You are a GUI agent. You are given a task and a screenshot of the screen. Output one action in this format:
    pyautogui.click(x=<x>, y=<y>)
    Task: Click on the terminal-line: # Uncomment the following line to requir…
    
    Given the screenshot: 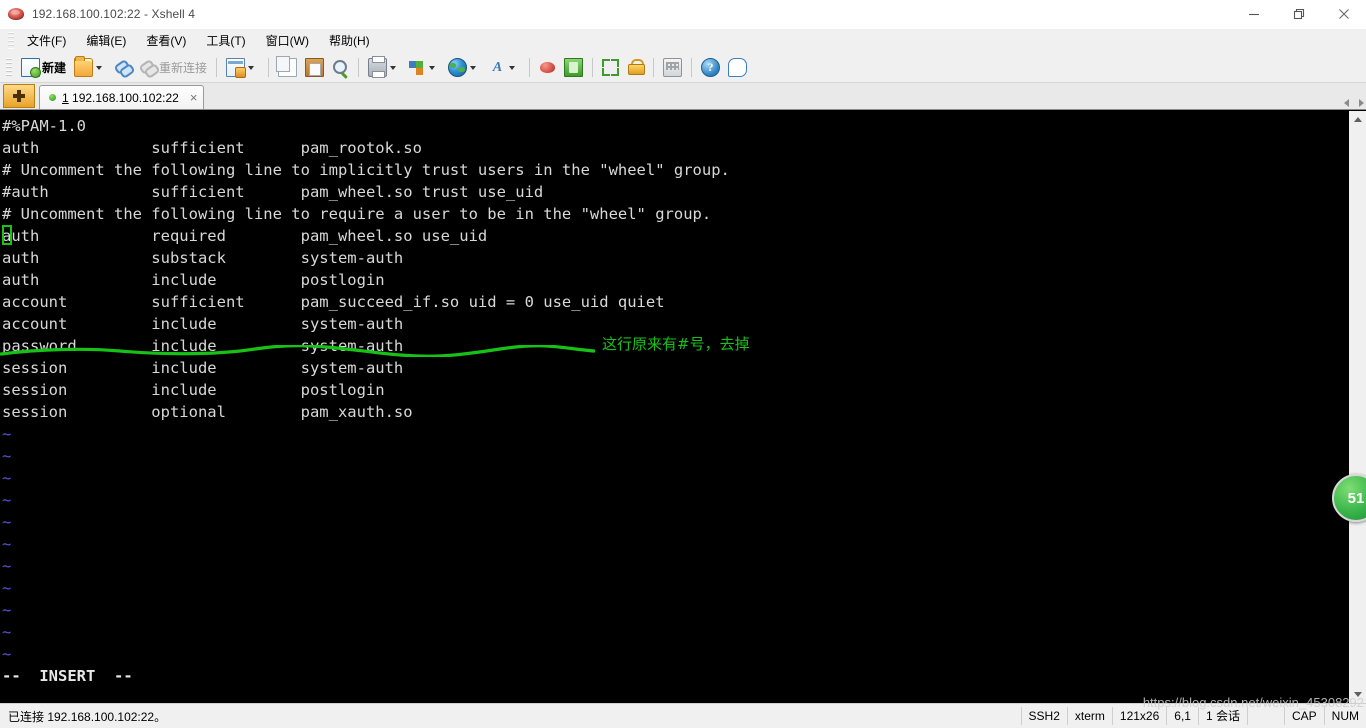 What is the action you would take?
    pyautogui.click(x=357, y=214)
    